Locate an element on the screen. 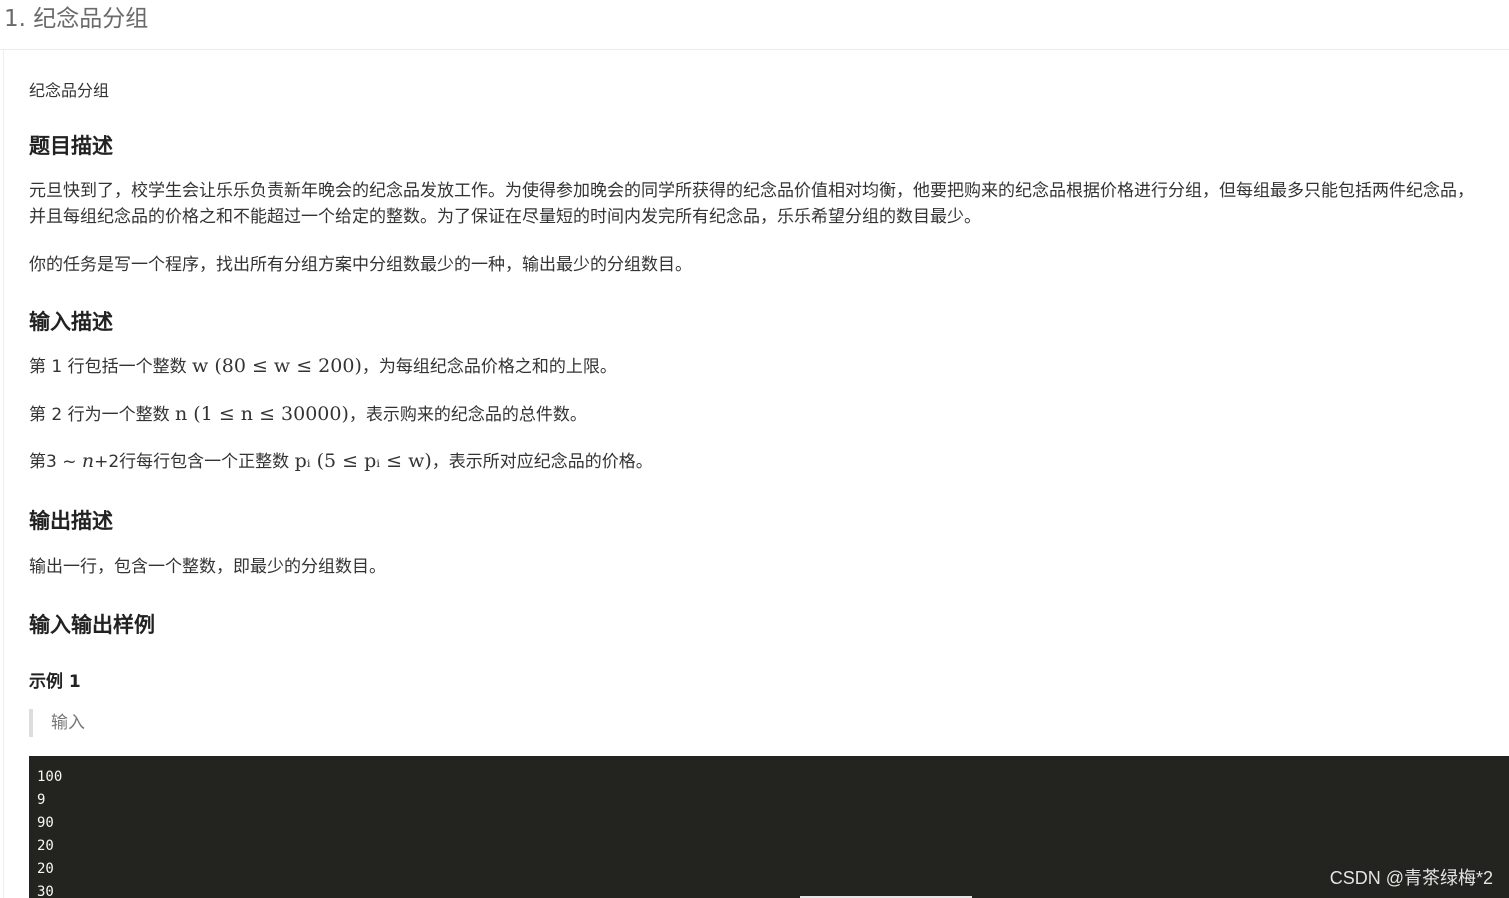  sample-title: 示例 1 is located at coordinates (55, 682).